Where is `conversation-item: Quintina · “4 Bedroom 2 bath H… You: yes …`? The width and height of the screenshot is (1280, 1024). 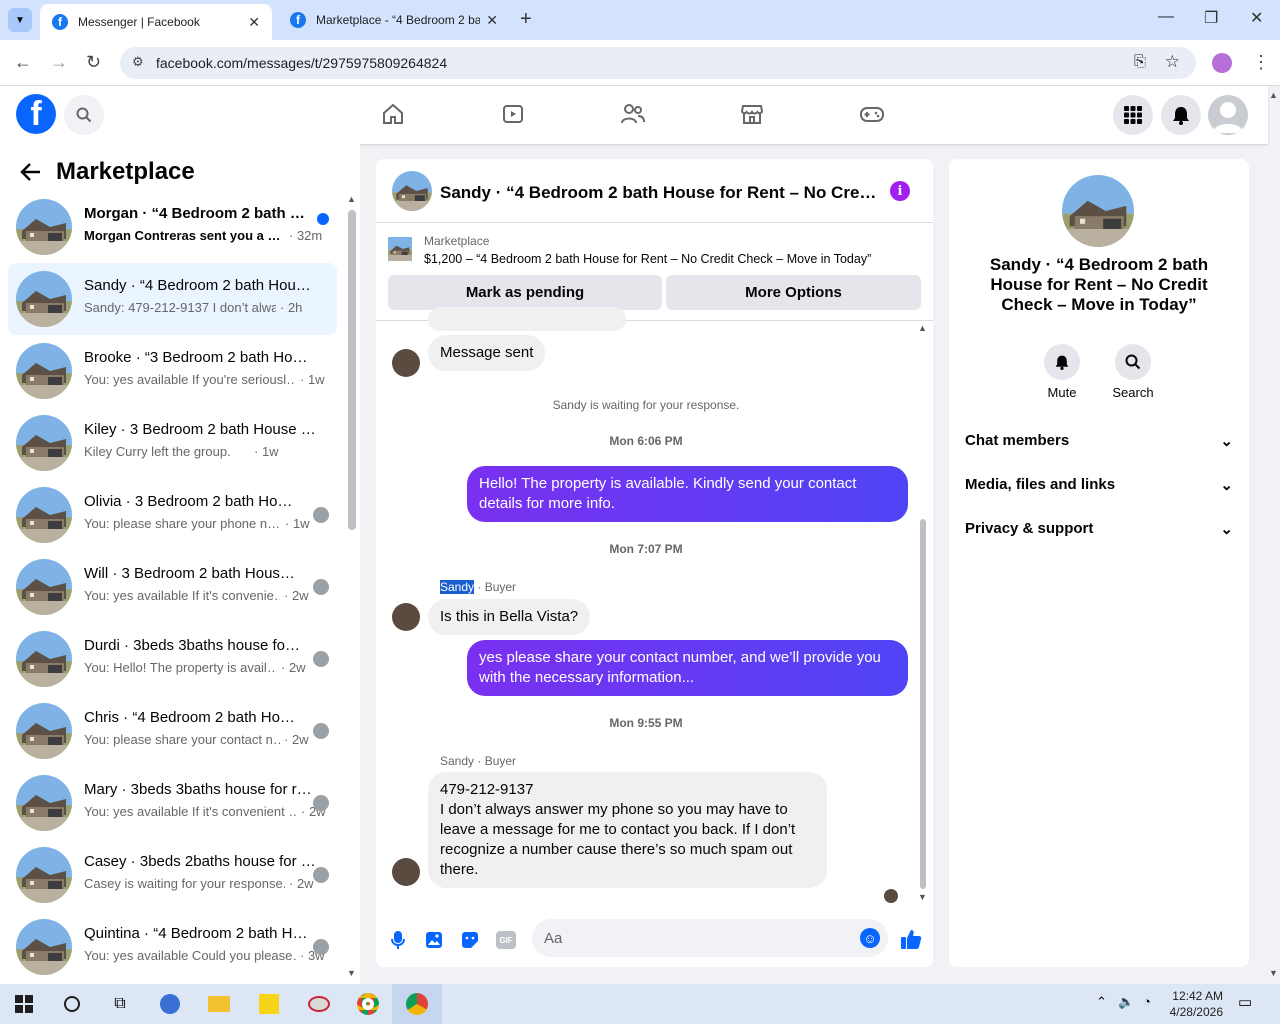 conversation-item: Quintina · “4 Bedroom 2 bath H… You: yes … is located at coordinates (172, 947).